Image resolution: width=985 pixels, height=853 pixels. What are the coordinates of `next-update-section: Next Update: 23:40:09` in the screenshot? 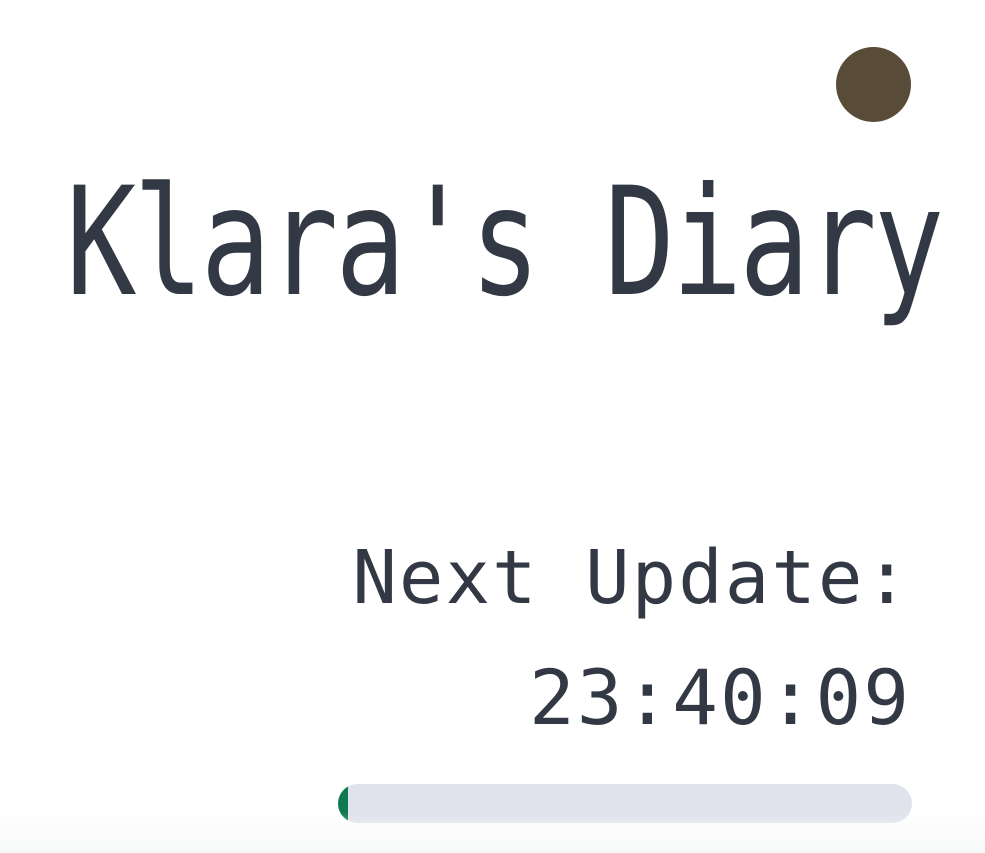 It's located at (611, 638).